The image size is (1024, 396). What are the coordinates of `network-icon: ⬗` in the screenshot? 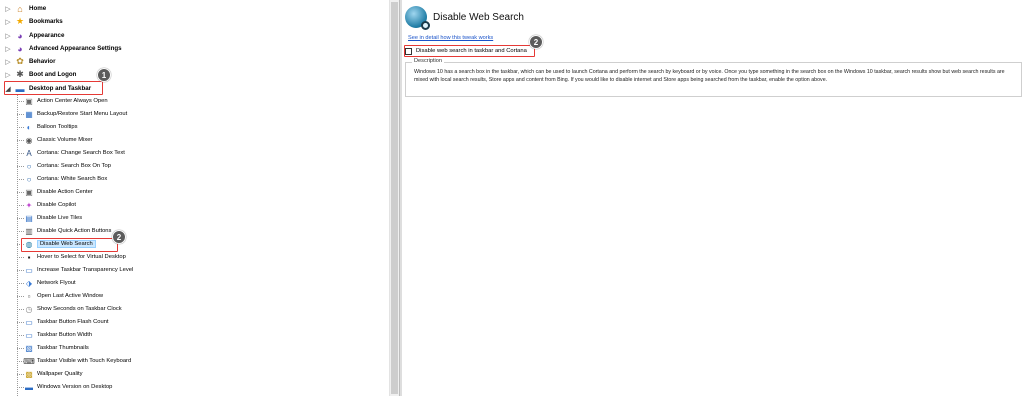 It's located at (29, 283).